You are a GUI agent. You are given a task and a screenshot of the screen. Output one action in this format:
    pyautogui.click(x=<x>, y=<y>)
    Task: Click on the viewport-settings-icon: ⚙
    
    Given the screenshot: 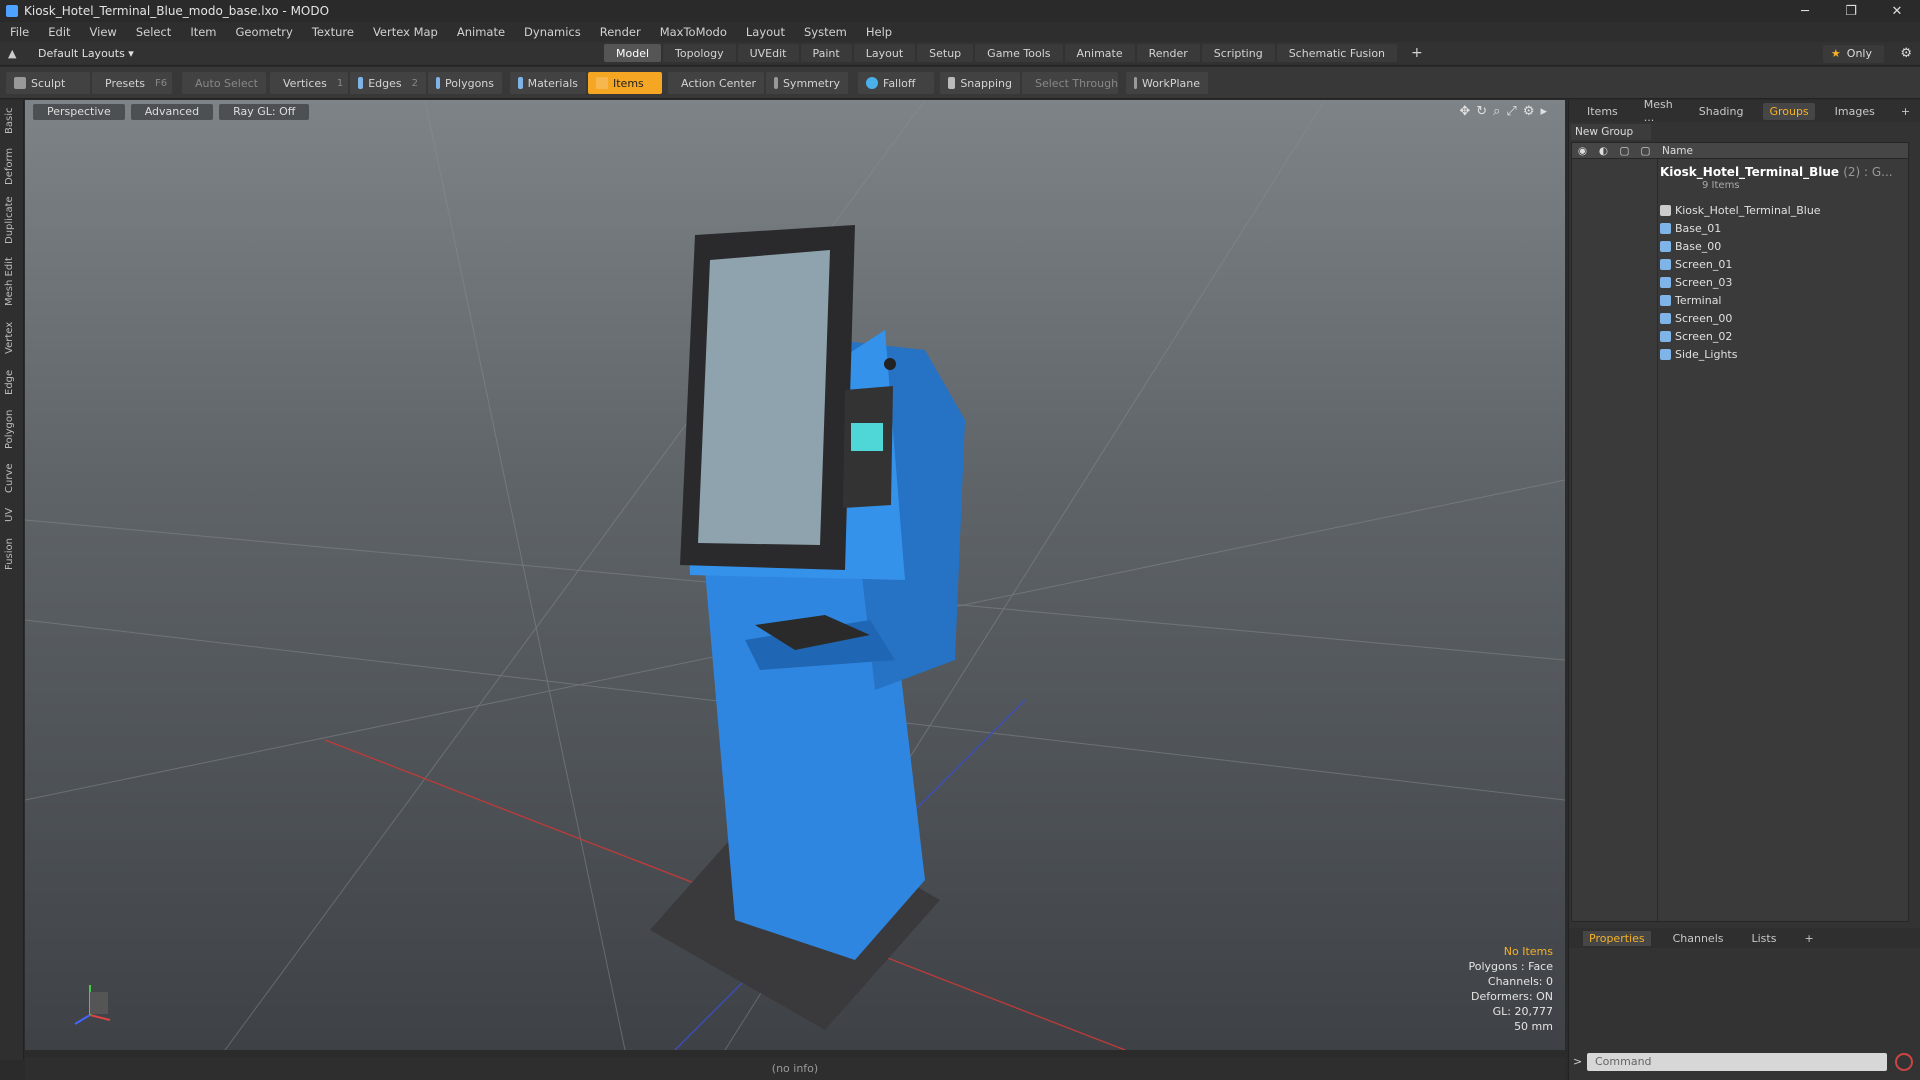 What is the action you would take?
    pyautogui.click(x=1529, y=111)
    